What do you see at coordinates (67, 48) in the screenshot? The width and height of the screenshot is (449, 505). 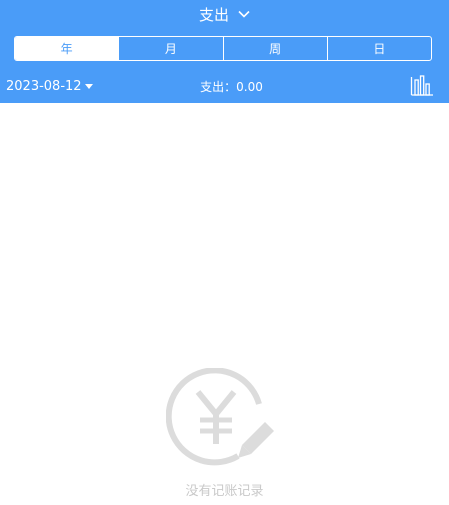 I see `tab-year: 年` at bounding box center [67, 48].